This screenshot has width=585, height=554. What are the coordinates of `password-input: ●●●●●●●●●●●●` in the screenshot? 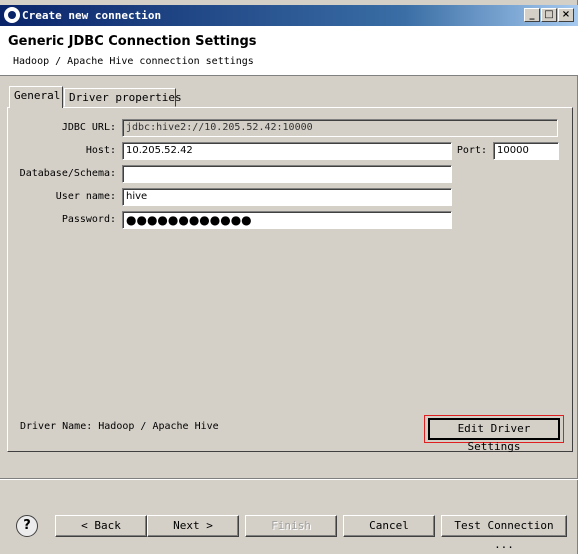 It's located at (287, 220).